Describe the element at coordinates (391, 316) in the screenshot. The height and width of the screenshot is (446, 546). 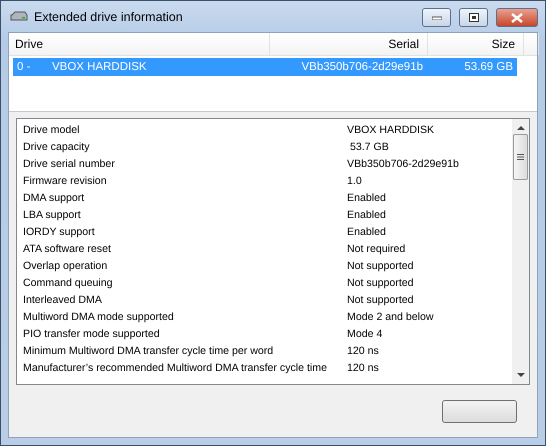
I see `property-value: Mode 2 and below` at that location.